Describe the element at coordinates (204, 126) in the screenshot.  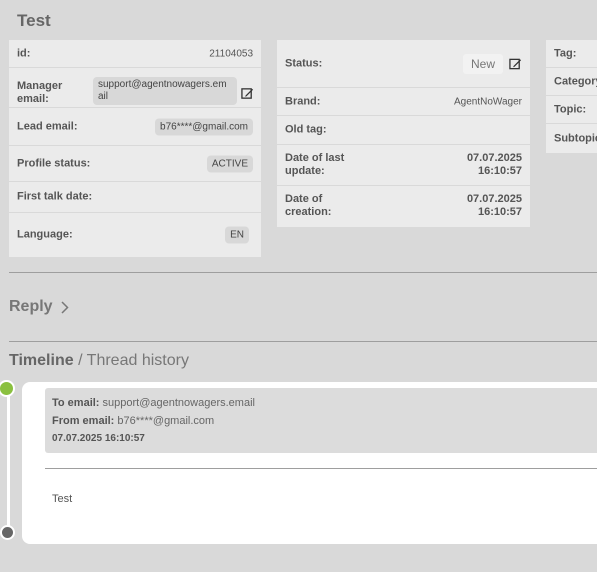
I see `lead-email-value: b76****@gmail.com` at that location.